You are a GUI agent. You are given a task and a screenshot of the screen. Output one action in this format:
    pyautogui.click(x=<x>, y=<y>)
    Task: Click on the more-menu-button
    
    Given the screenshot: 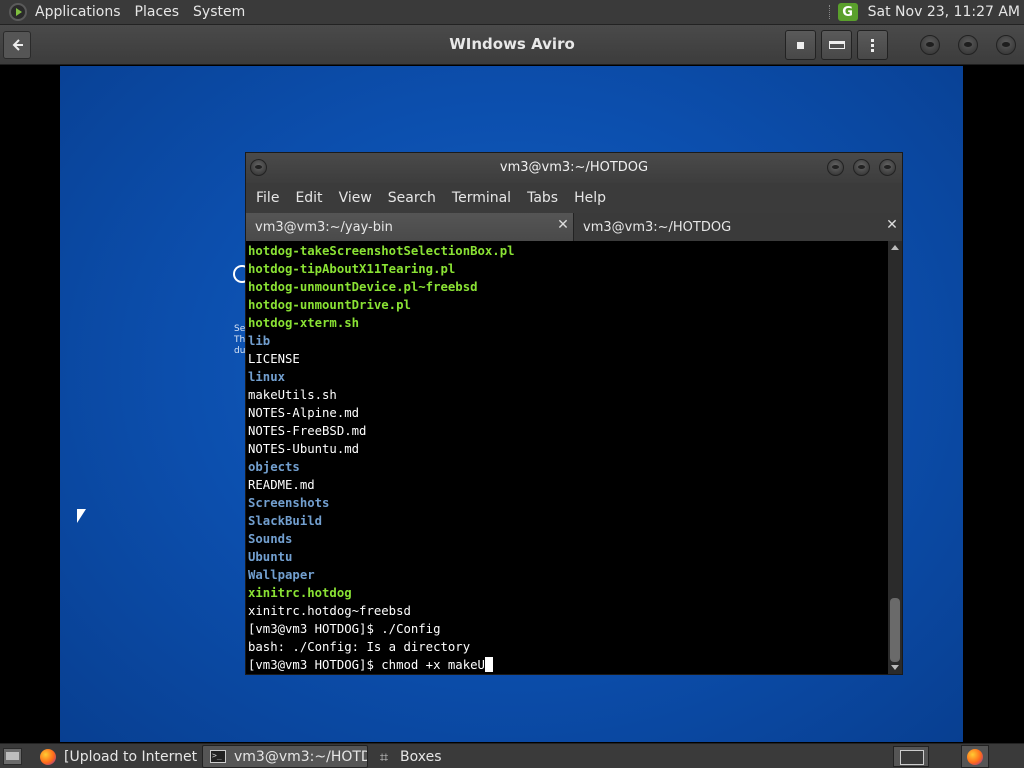 What is the action you would take?
    pyautogui.click(x=872, y=45)
    